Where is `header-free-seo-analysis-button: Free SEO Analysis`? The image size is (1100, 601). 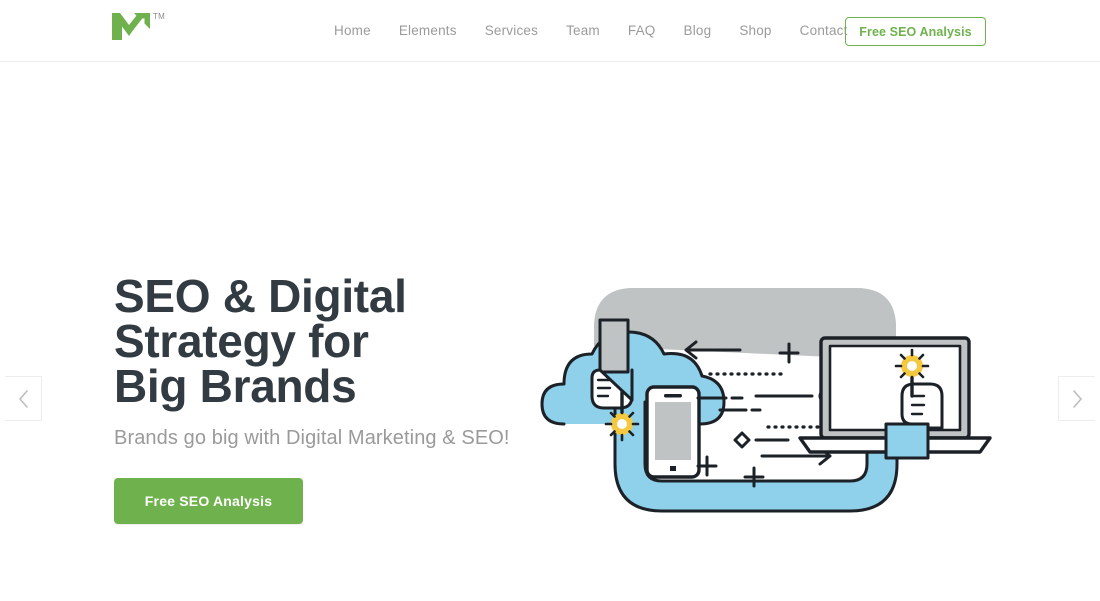 header-free-seo-analysis-button: Free SEO Analysis is located at coordinates (915, 31).